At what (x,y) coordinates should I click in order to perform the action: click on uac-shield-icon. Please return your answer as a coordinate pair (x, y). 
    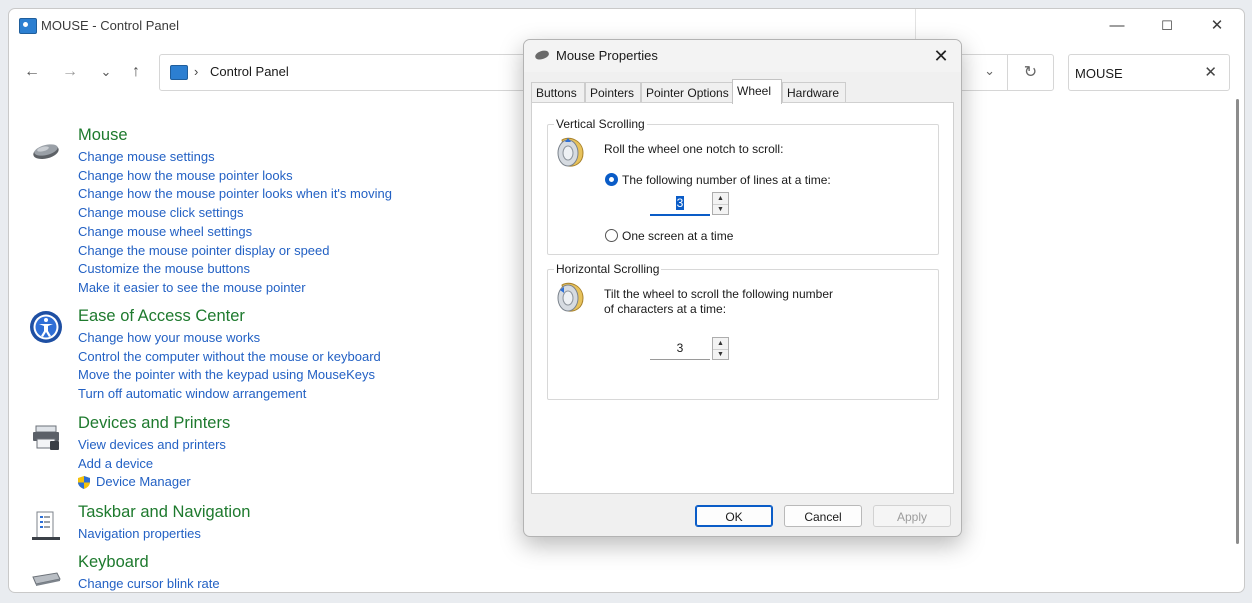
    Looking at the image, I should click on (84, 483).